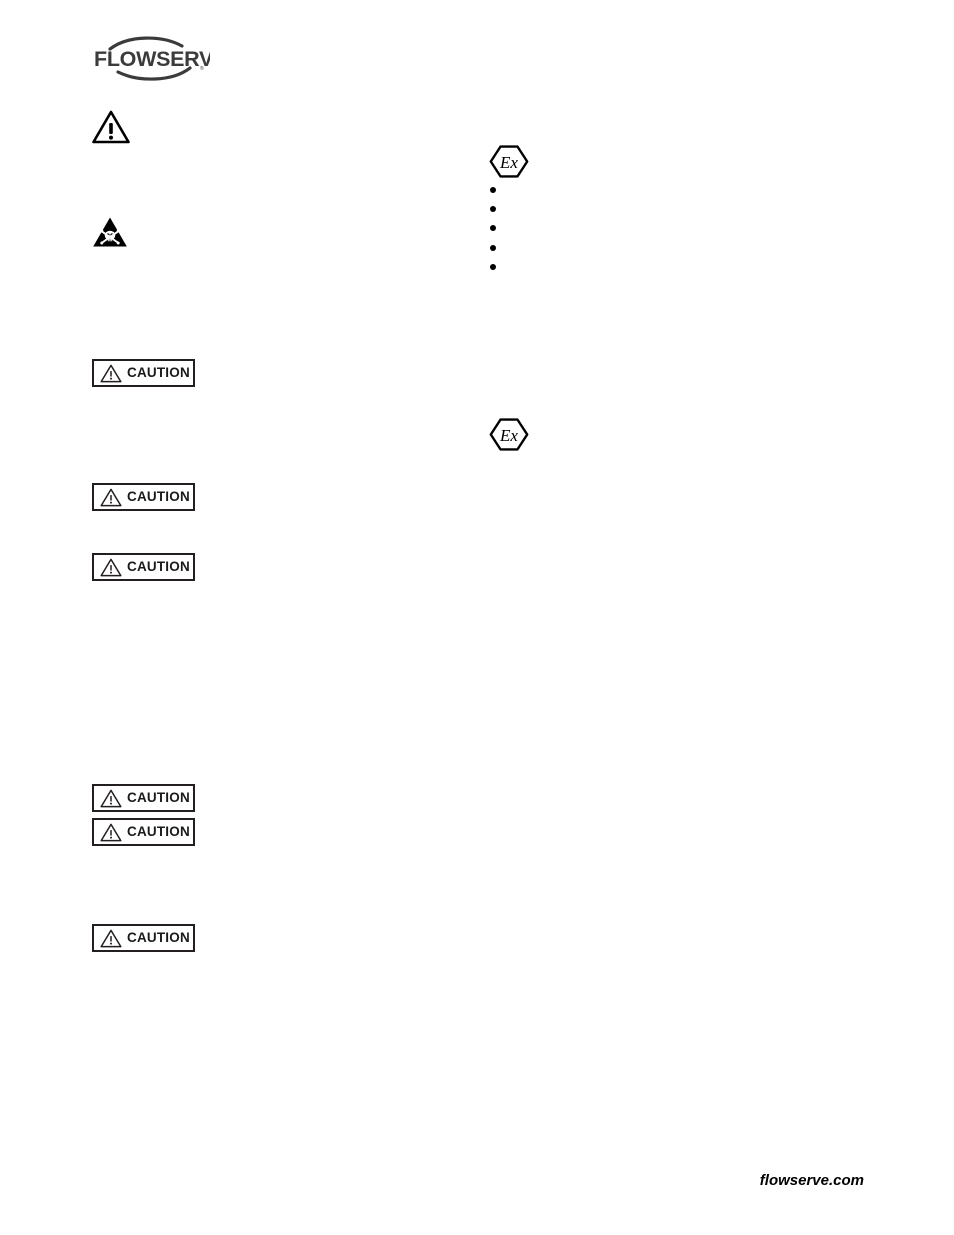 This screenshot has width=954, height=1235. Describe the element at coordinates (812, 1180) in the screenshot. I see `footer-url: flowserve.com` at that location.